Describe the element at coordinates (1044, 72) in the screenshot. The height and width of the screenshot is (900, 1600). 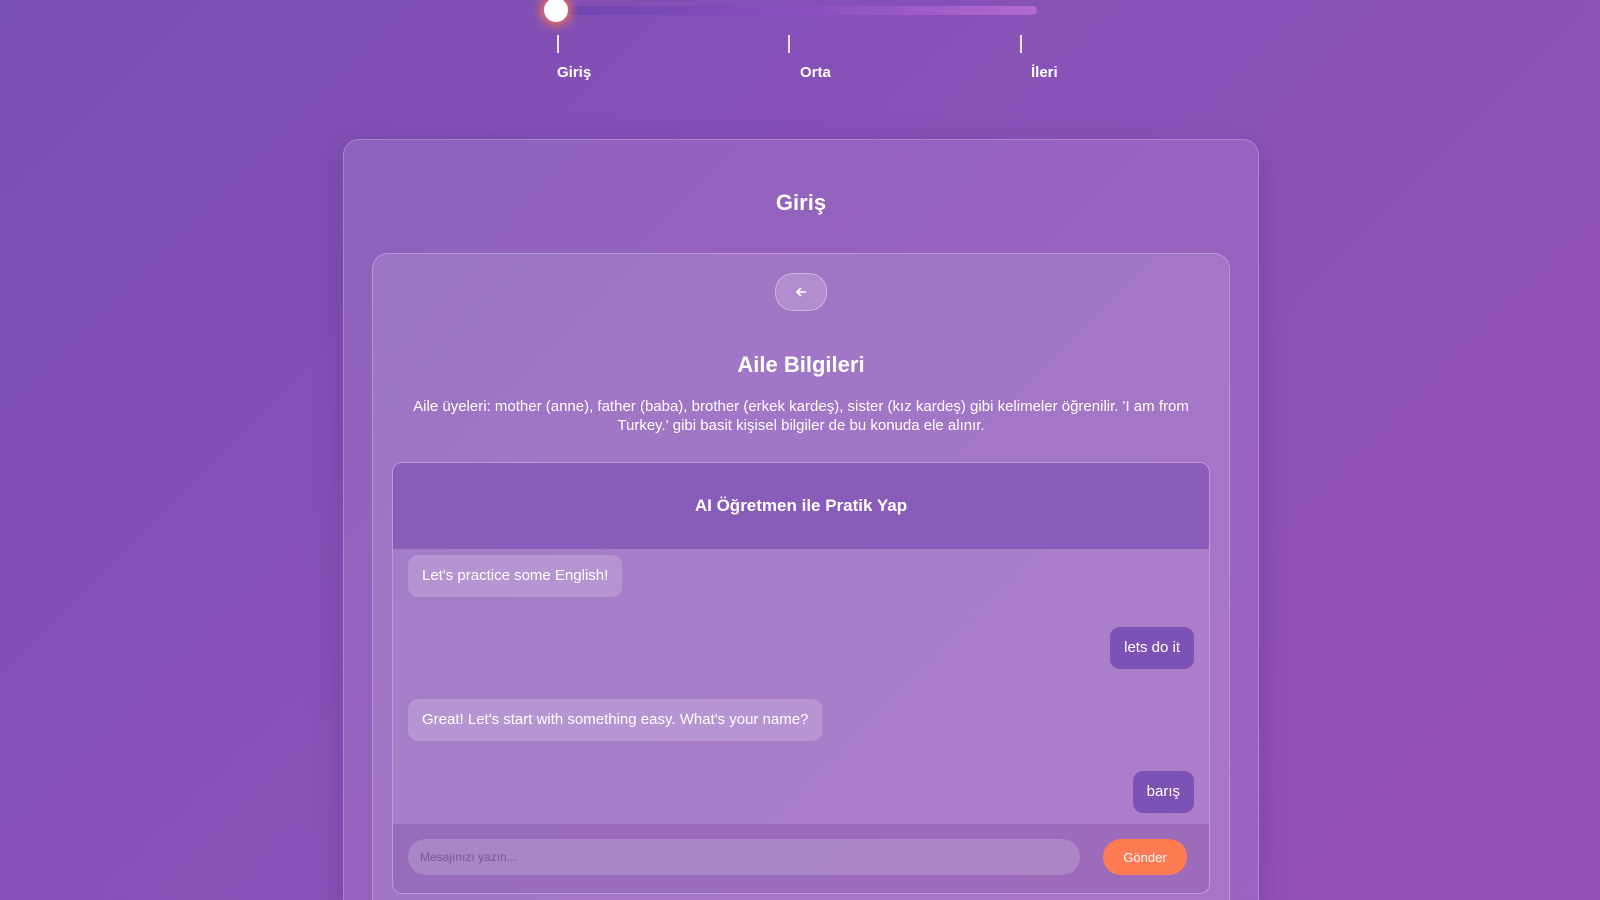
I see `level-label-advanced: İleri` at that location.